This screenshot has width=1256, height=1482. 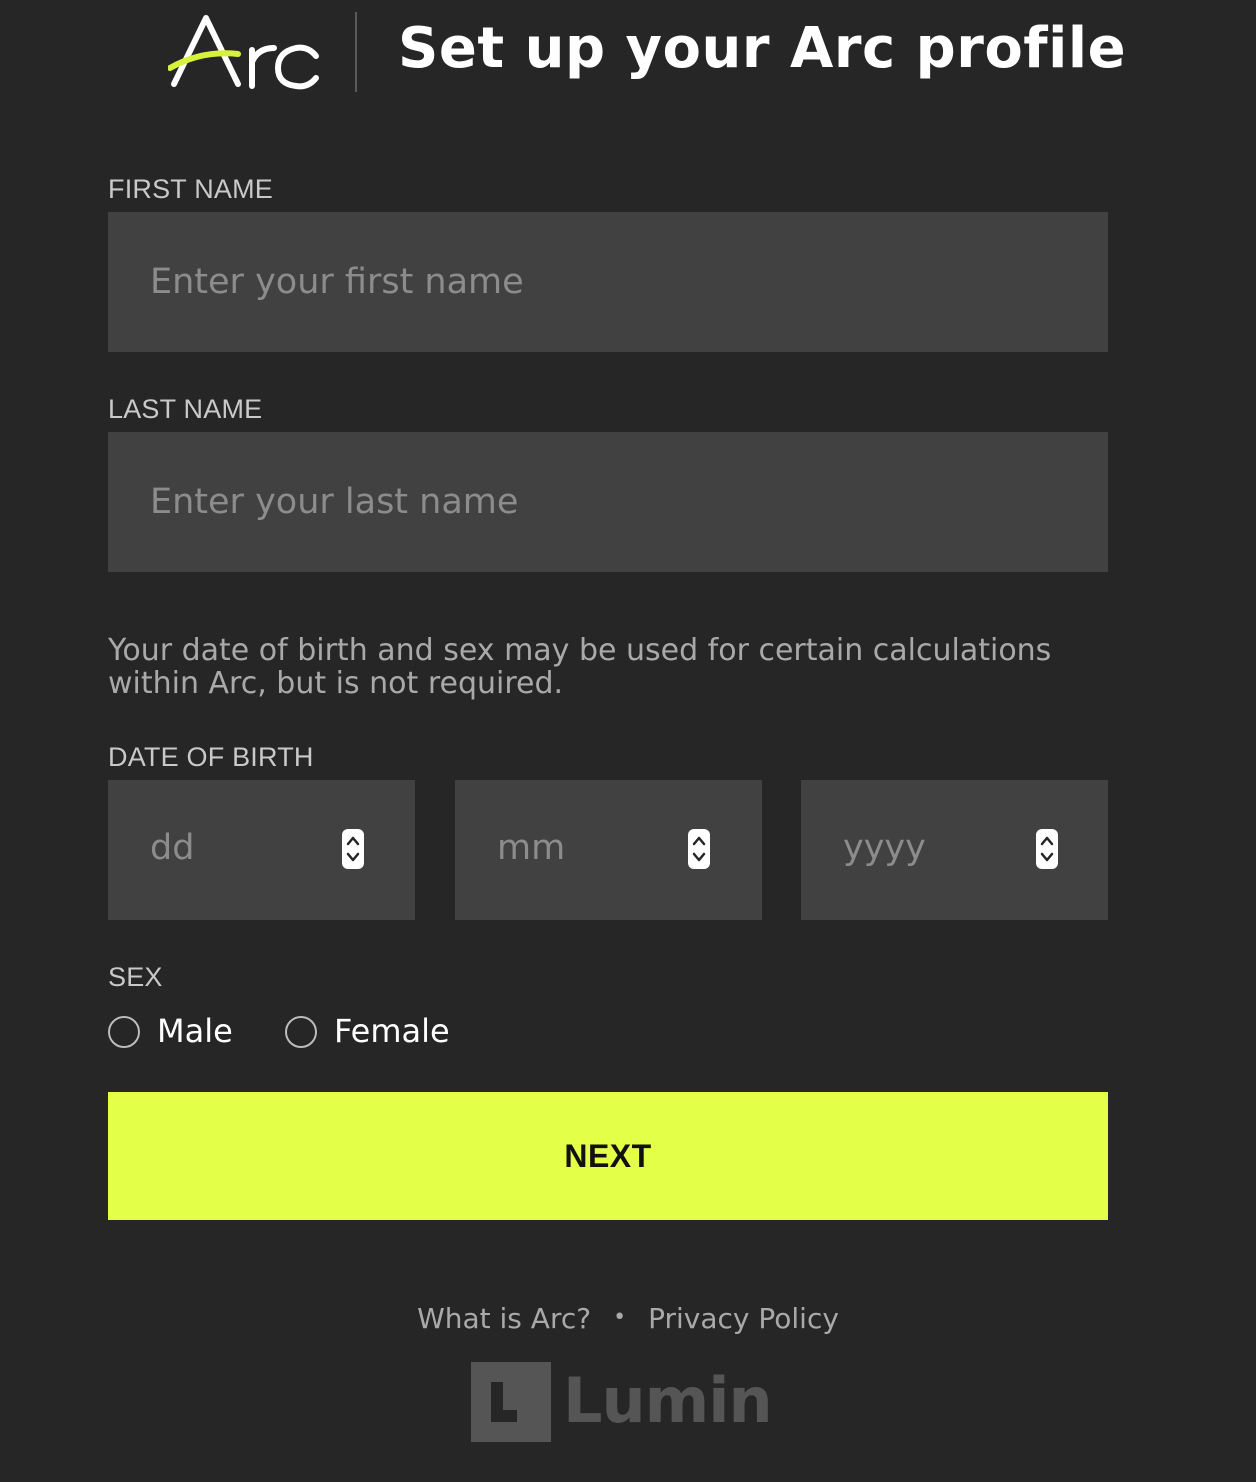 I want to click on dob-year-placeholder: yyyy, so click(x=884, y=848).